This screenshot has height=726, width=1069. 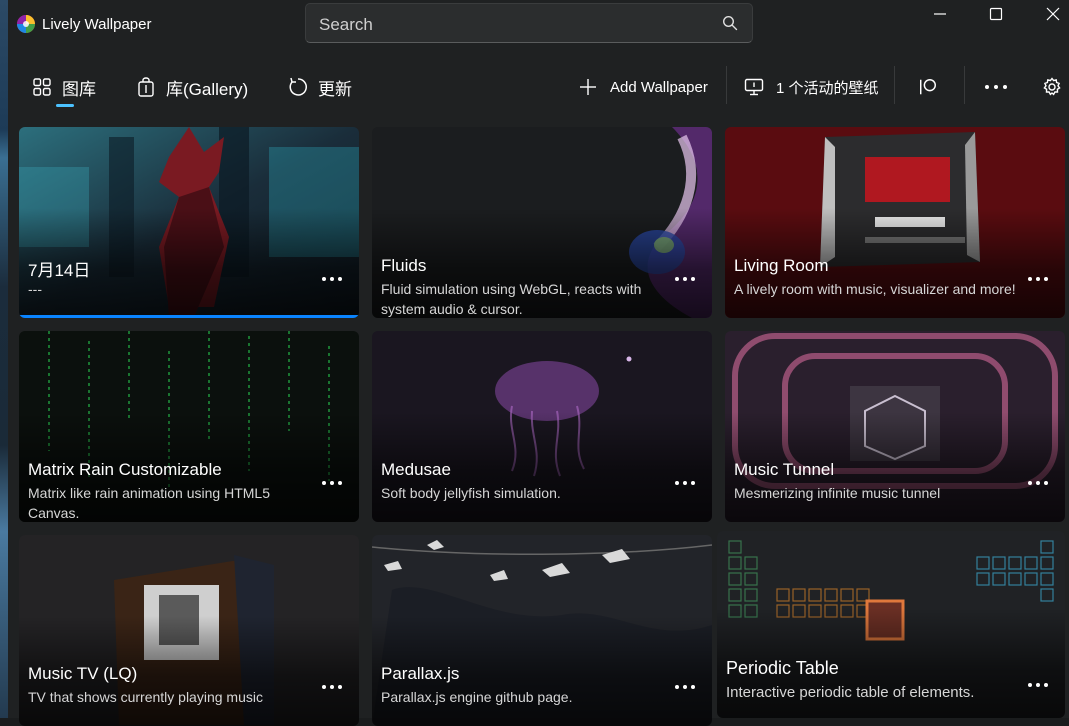 I want to click on maximize-icon, so click(x=996, y=14).